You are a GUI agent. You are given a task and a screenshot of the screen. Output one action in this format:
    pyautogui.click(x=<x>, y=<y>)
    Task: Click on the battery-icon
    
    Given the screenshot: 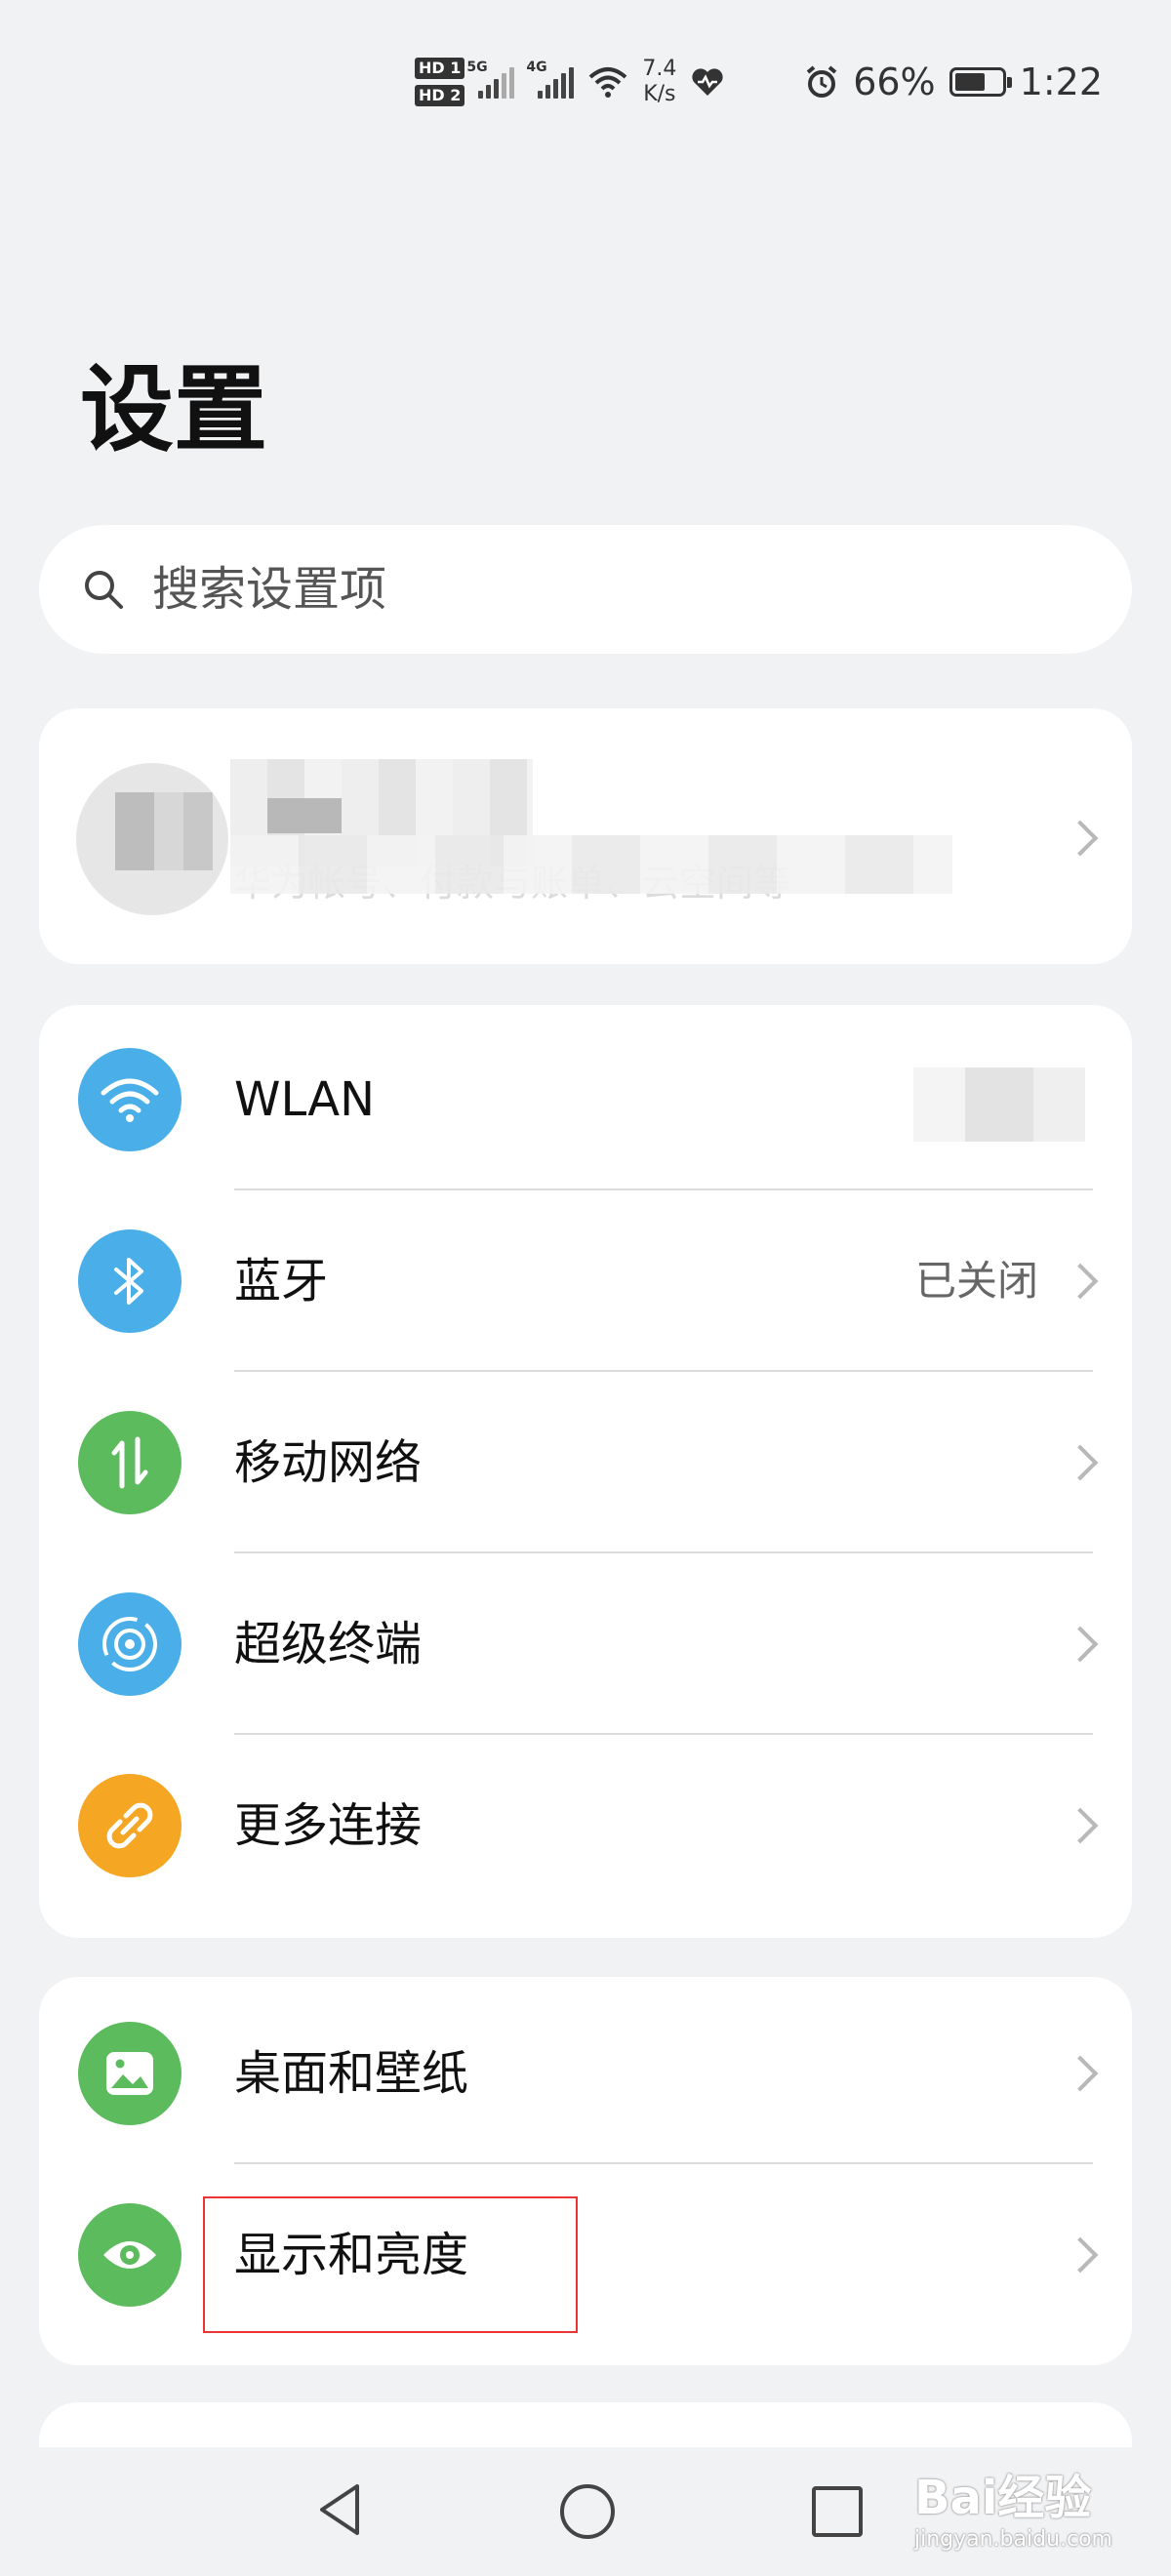 What is the action you would take?
    pyautogui.click(x=980, y=82)
    